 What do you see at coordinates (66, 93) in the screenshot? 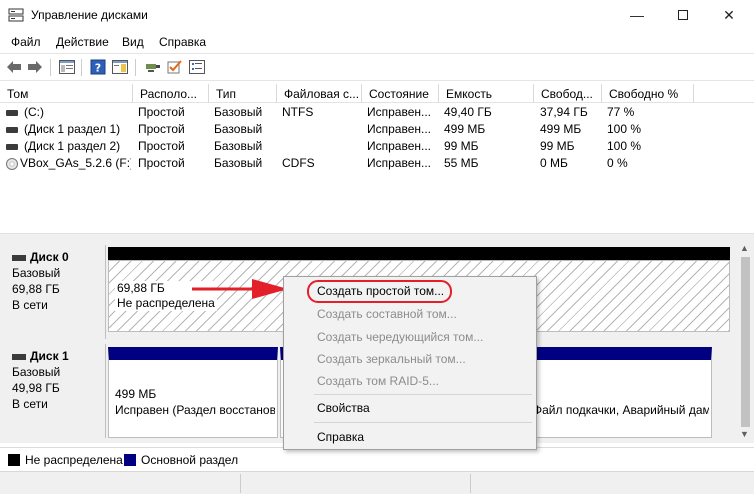
I see `column-header-volume: Том` at bounding box center [66, 93].